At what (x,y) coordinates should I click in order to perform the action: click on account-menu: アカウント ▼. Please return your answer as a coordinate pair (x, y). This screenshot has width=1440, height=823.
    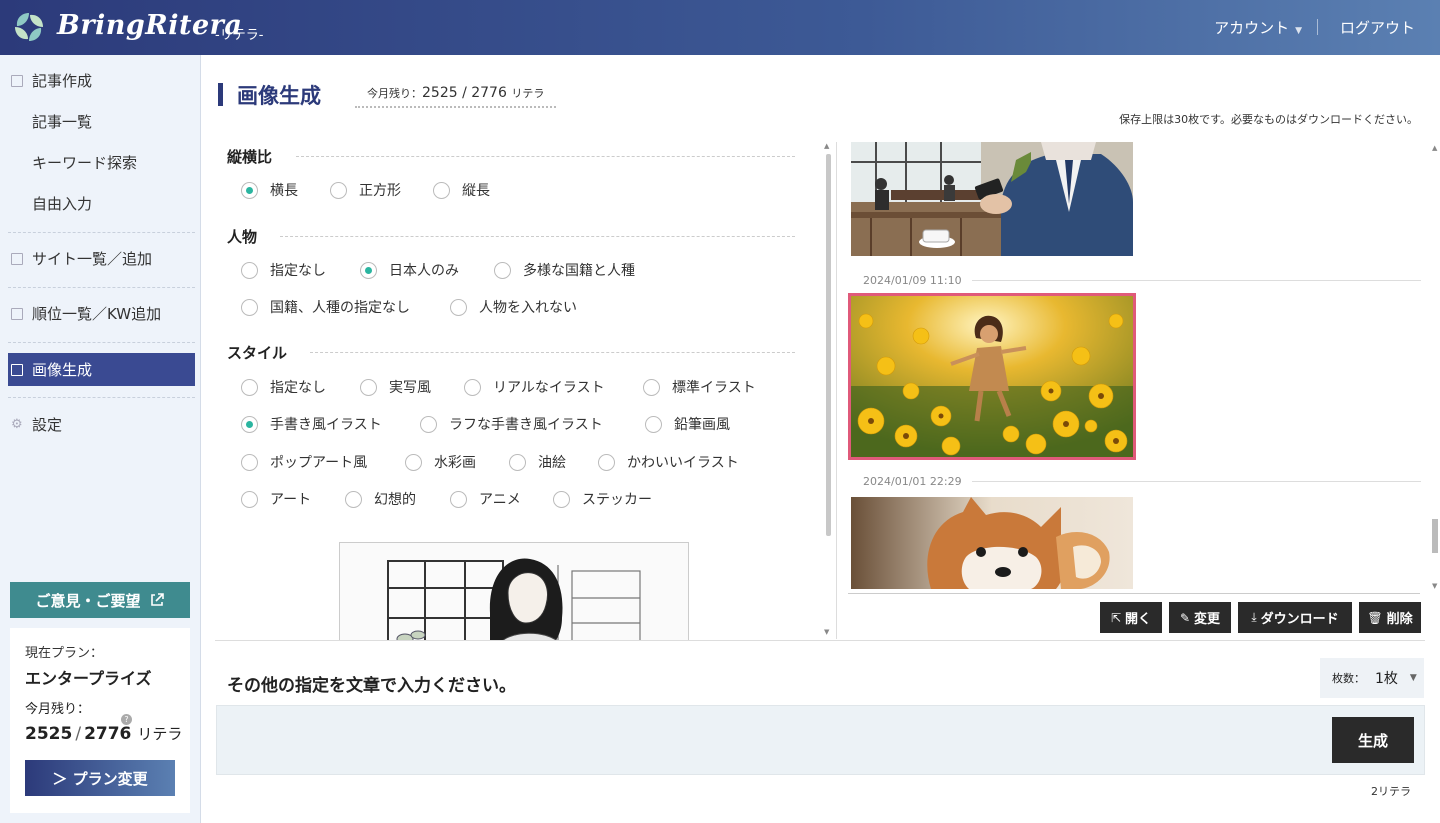
    Looking at the image, I should click on (1258, 27).